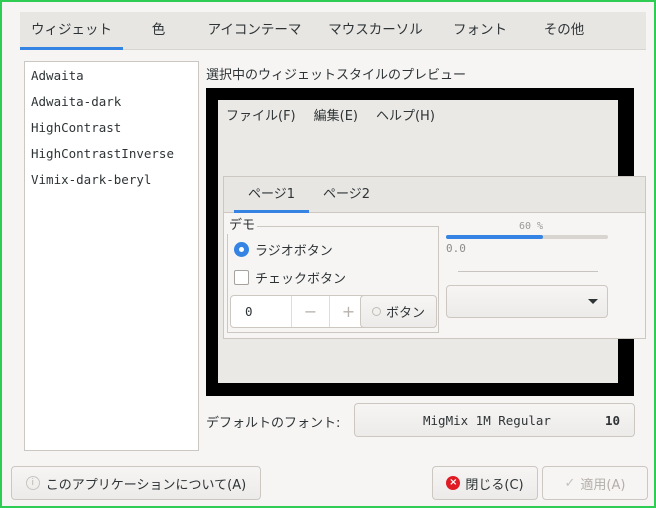  I want to click on info-icon: i, so click(32, 483).